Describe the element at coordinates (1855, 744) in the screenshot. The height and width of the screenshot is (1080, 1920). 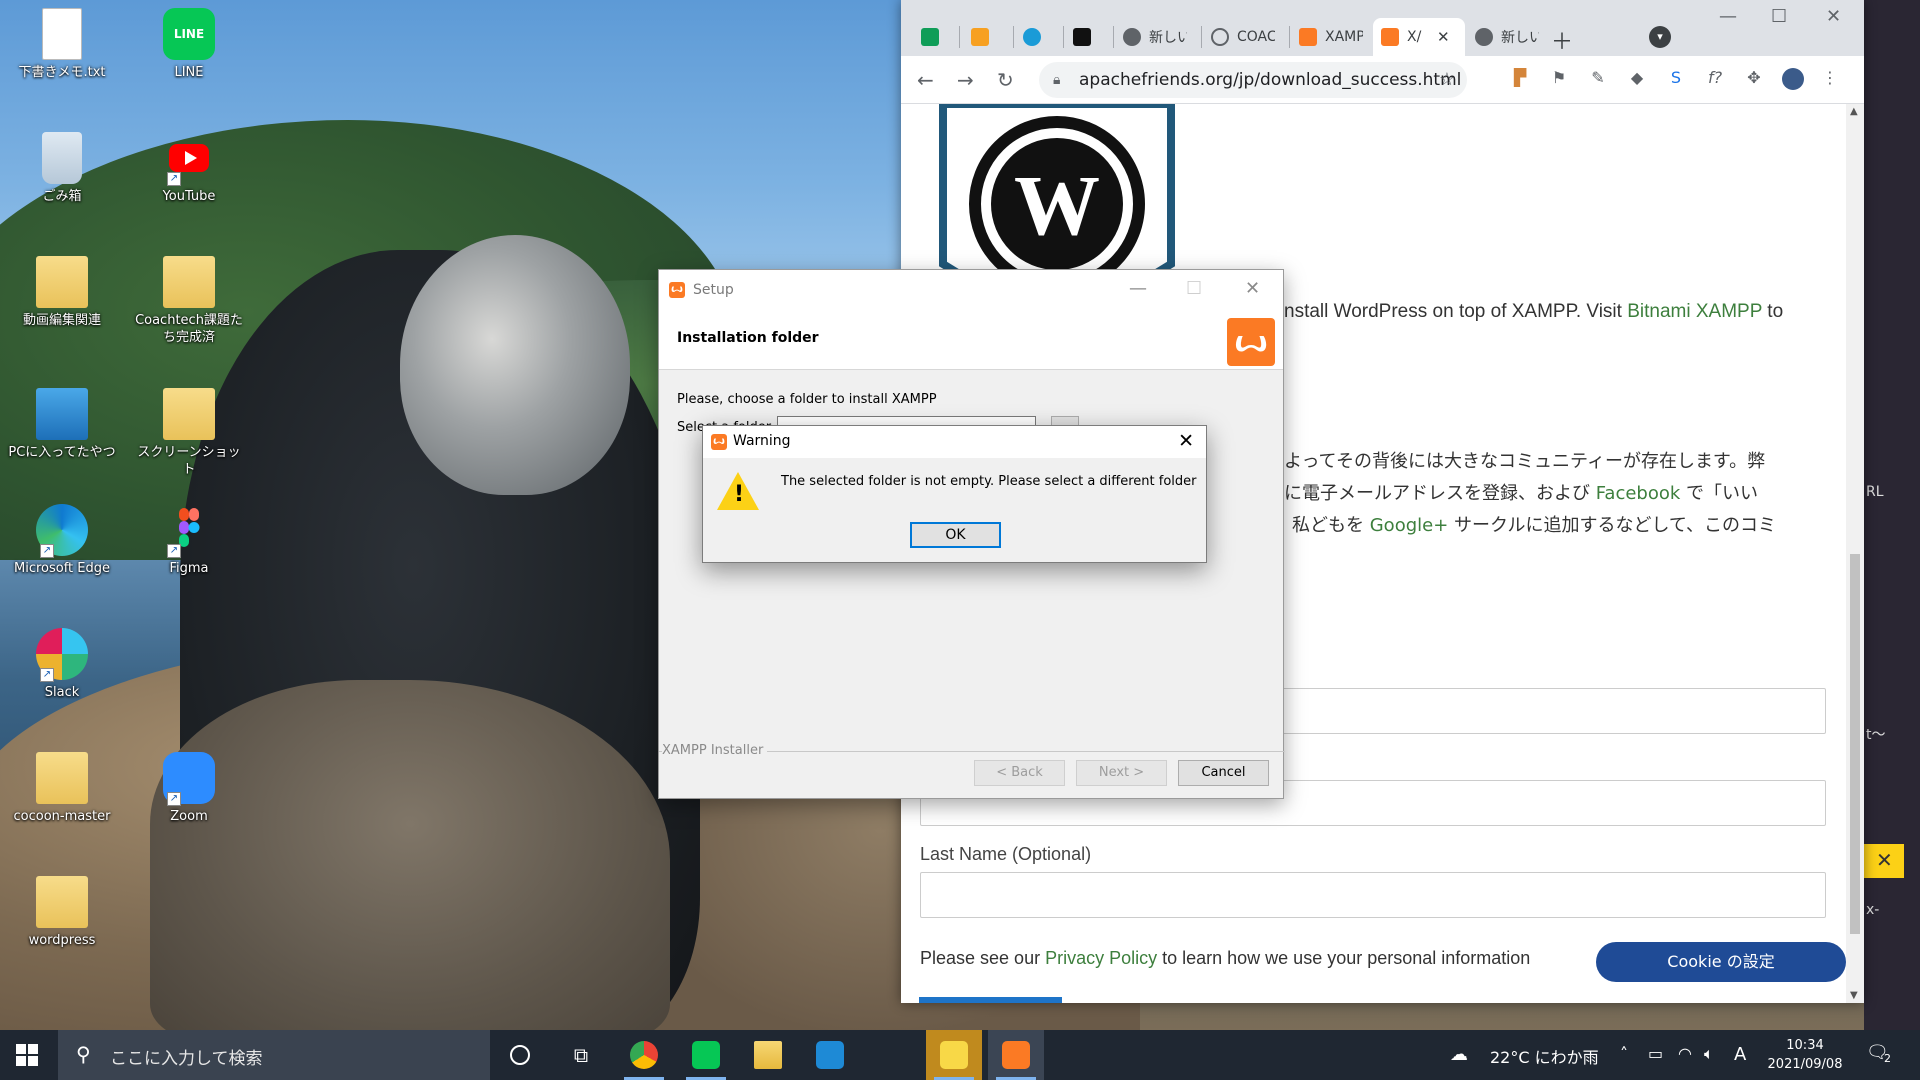
I see `scrollbar-thumb` at that location.